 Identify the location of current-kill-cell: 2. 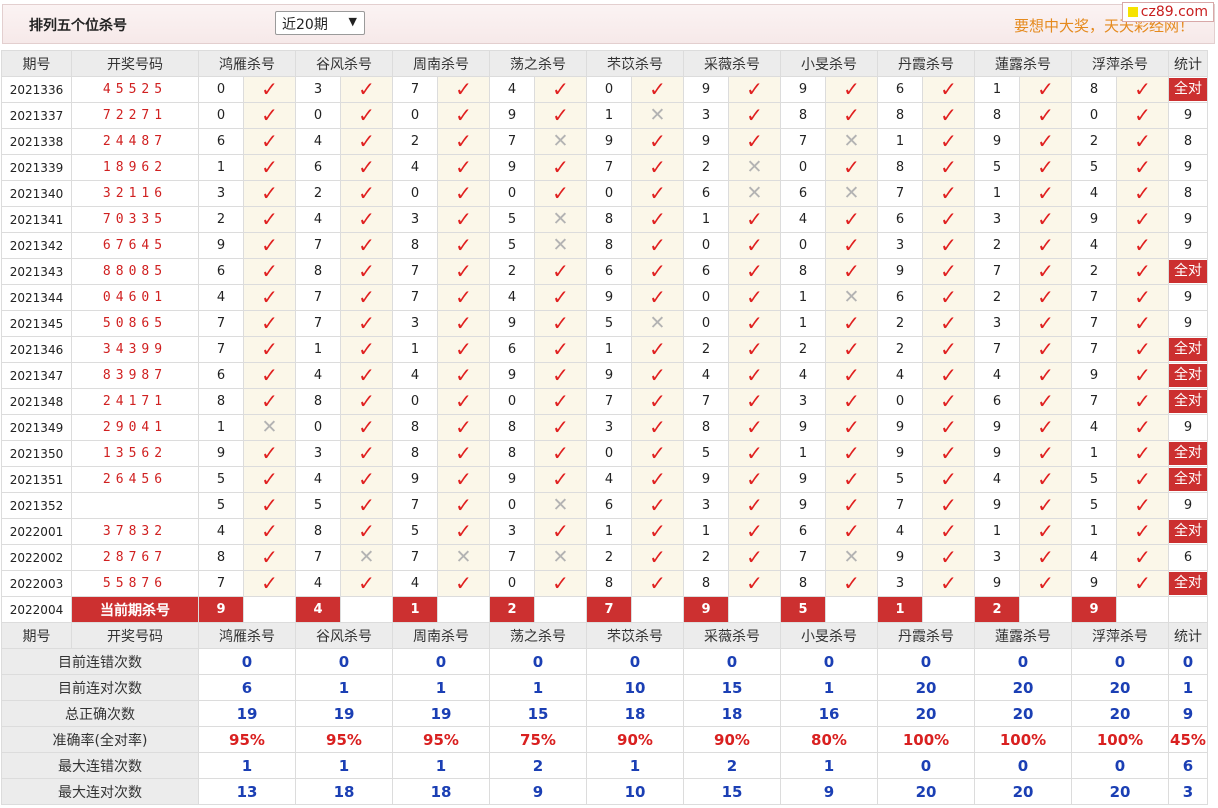
(512, 609).